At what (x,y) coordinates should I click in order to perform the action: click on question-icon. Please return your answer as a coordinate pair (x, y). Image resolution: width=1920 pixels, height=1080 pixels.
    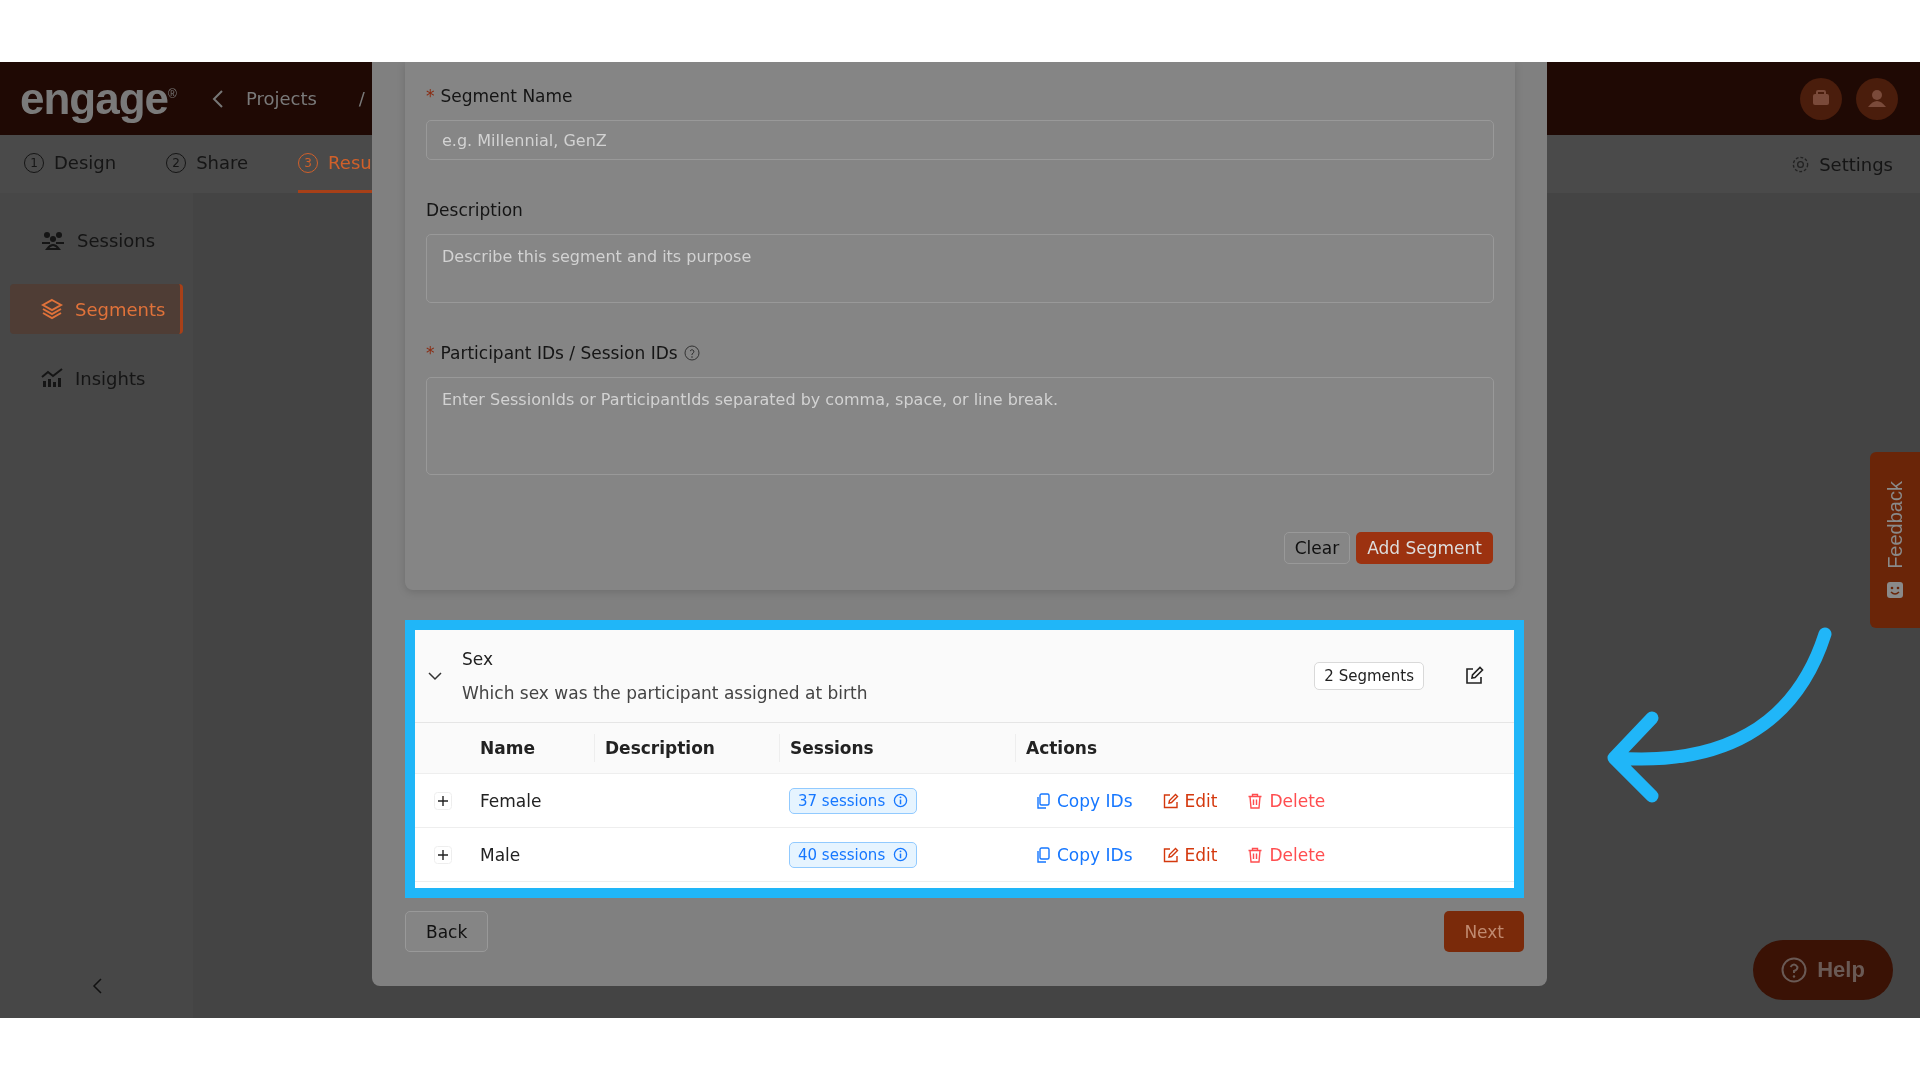
    Looking at the image, I should click on (1794, 970).